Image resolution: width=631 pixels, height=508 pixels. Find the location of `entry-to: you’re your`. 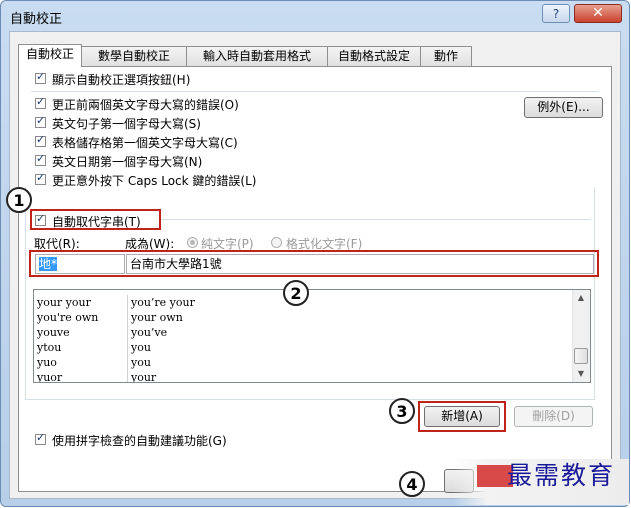

entry-to: you’re your is located at coordinates (163, 302).